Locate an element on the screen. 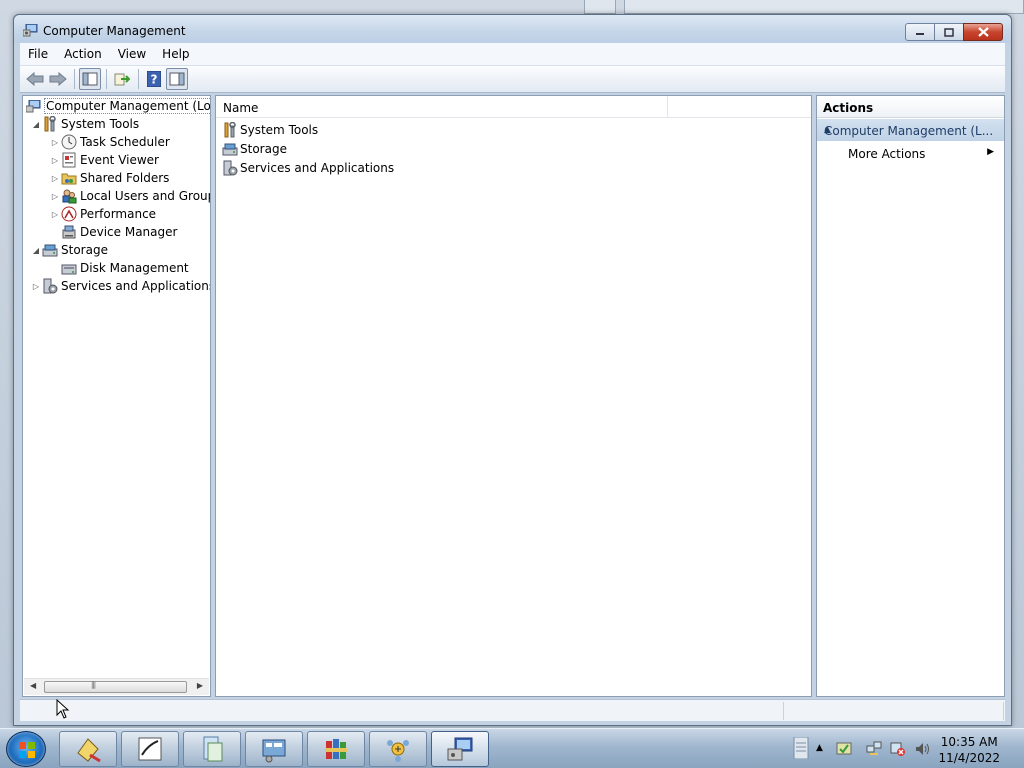 The height and width of the screenshot is (768, 1024). show-hide-action-pane-button is located at coordinates (177, 79).